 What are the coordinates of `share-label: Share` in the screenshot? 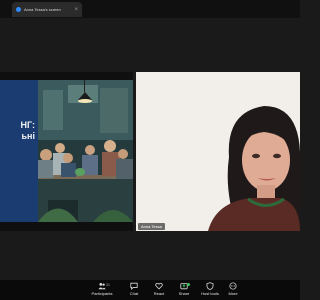 It's located at (184, 293).